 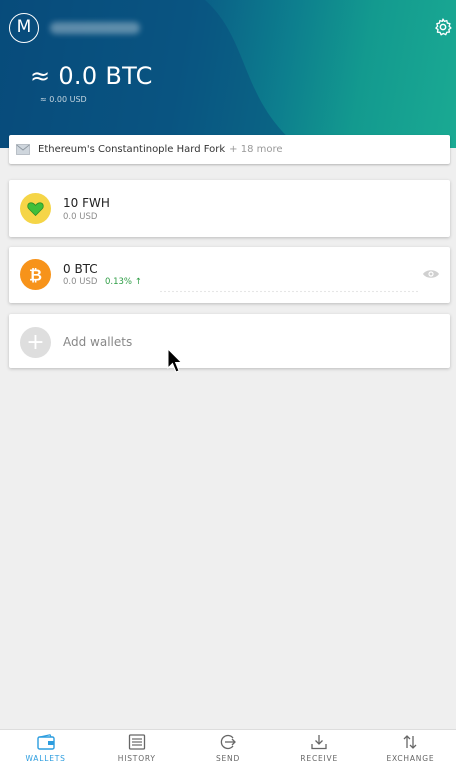 What do you see at coordinates (86, 203) in the screenshot?
I see `wallet-amount: 10 FWH` at bounding box center [86, 203].